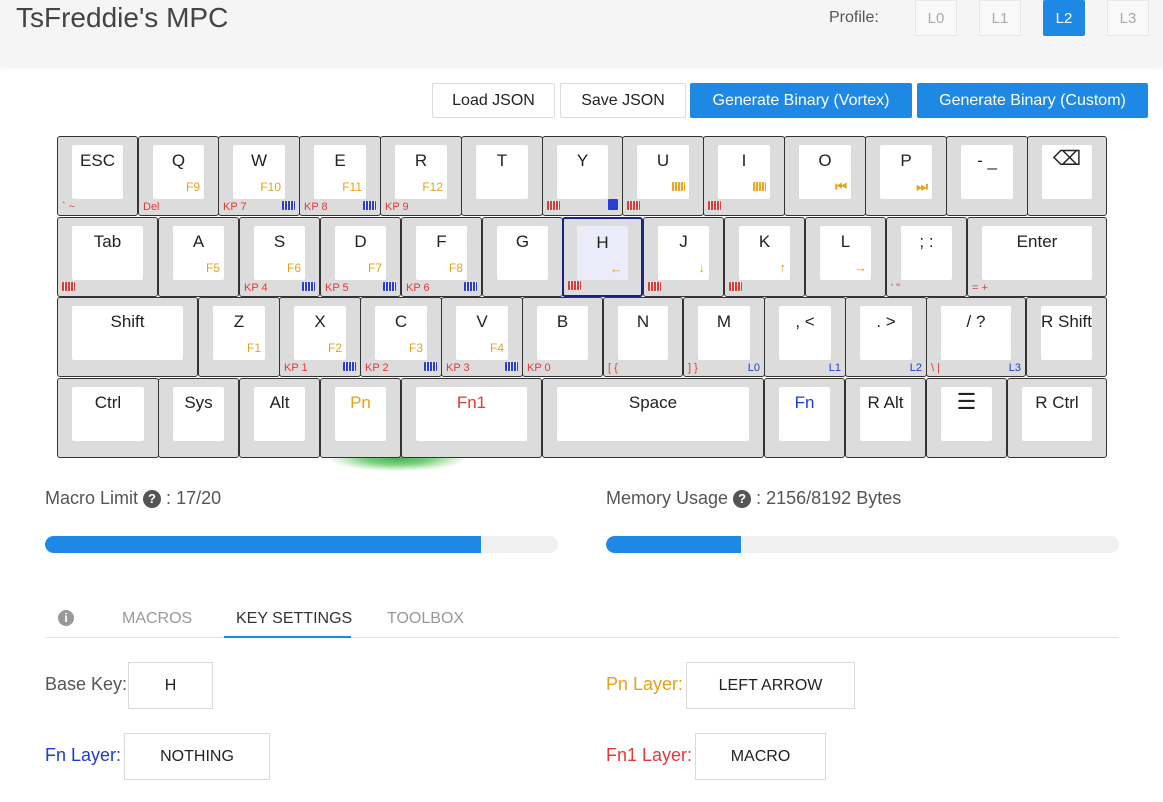 This screenshot has height=802, width=1163. Describe the element at coordinates (801, 100) in the screenshot. I see `generate-vortex-button: Generate Binary (Vortex)` at that location.